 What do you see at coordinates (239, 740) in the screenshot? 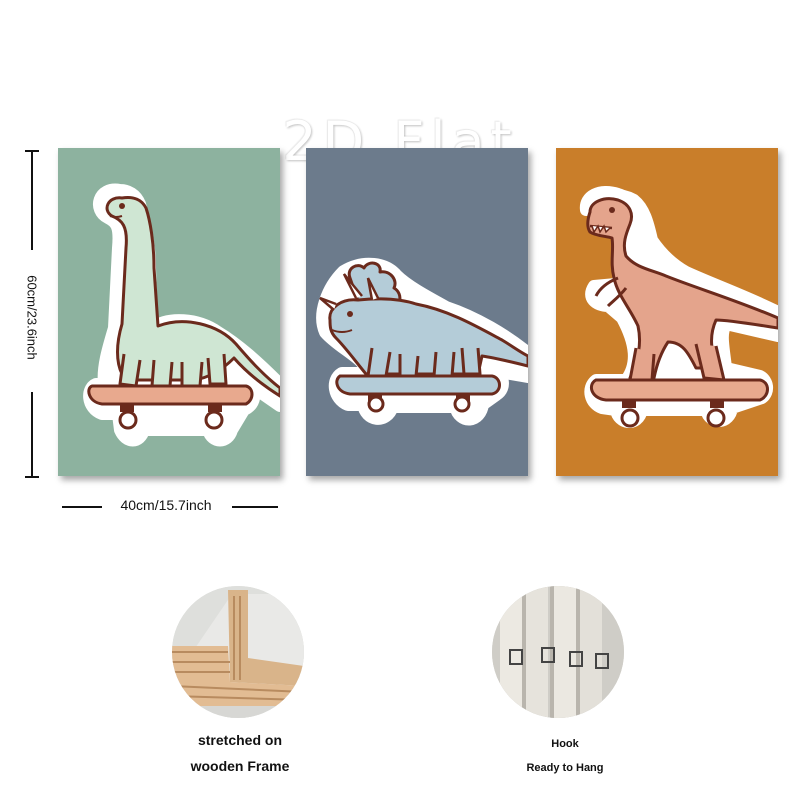
I see `frame-caption-line1: stretched on` at bounding box center [239, 740].